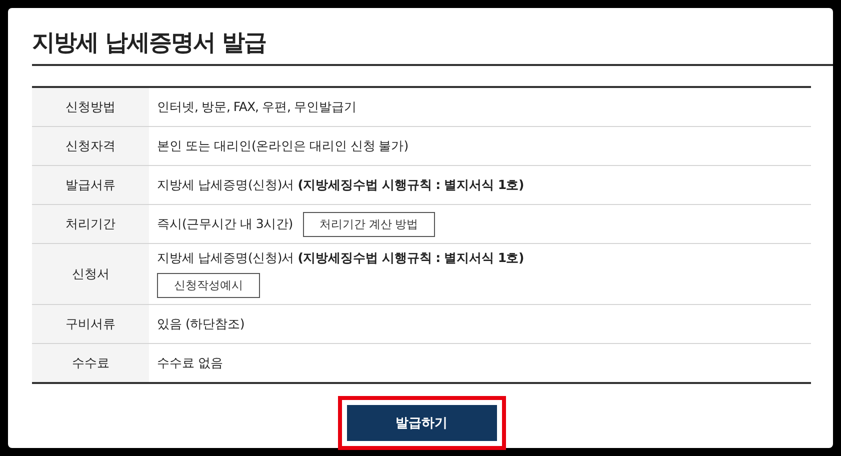 The width and height of the screenshot is (841, 456). Describe the element at coordinates (90, 363) in the screenshot. I see `row-label: 수수료` at that location.